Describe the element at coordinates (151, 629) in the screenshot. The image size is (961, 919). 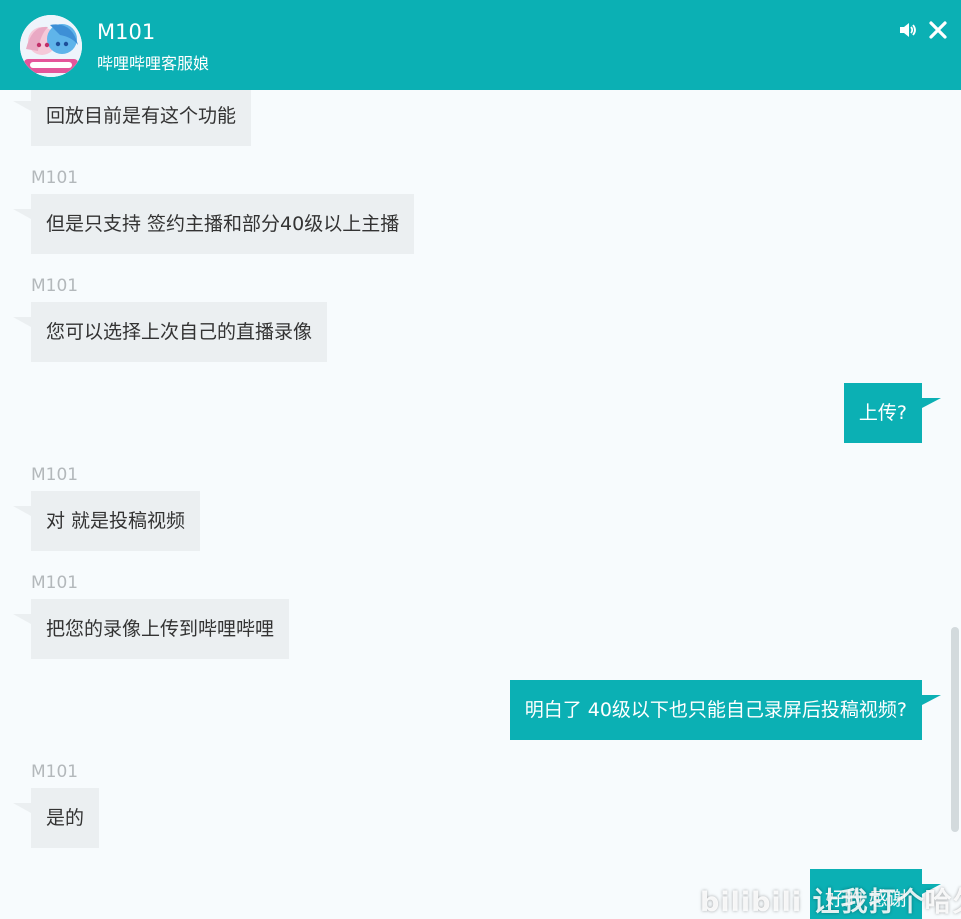
I see `message-incoming: 把您的录像上传到哔哩哔哩` at that location.